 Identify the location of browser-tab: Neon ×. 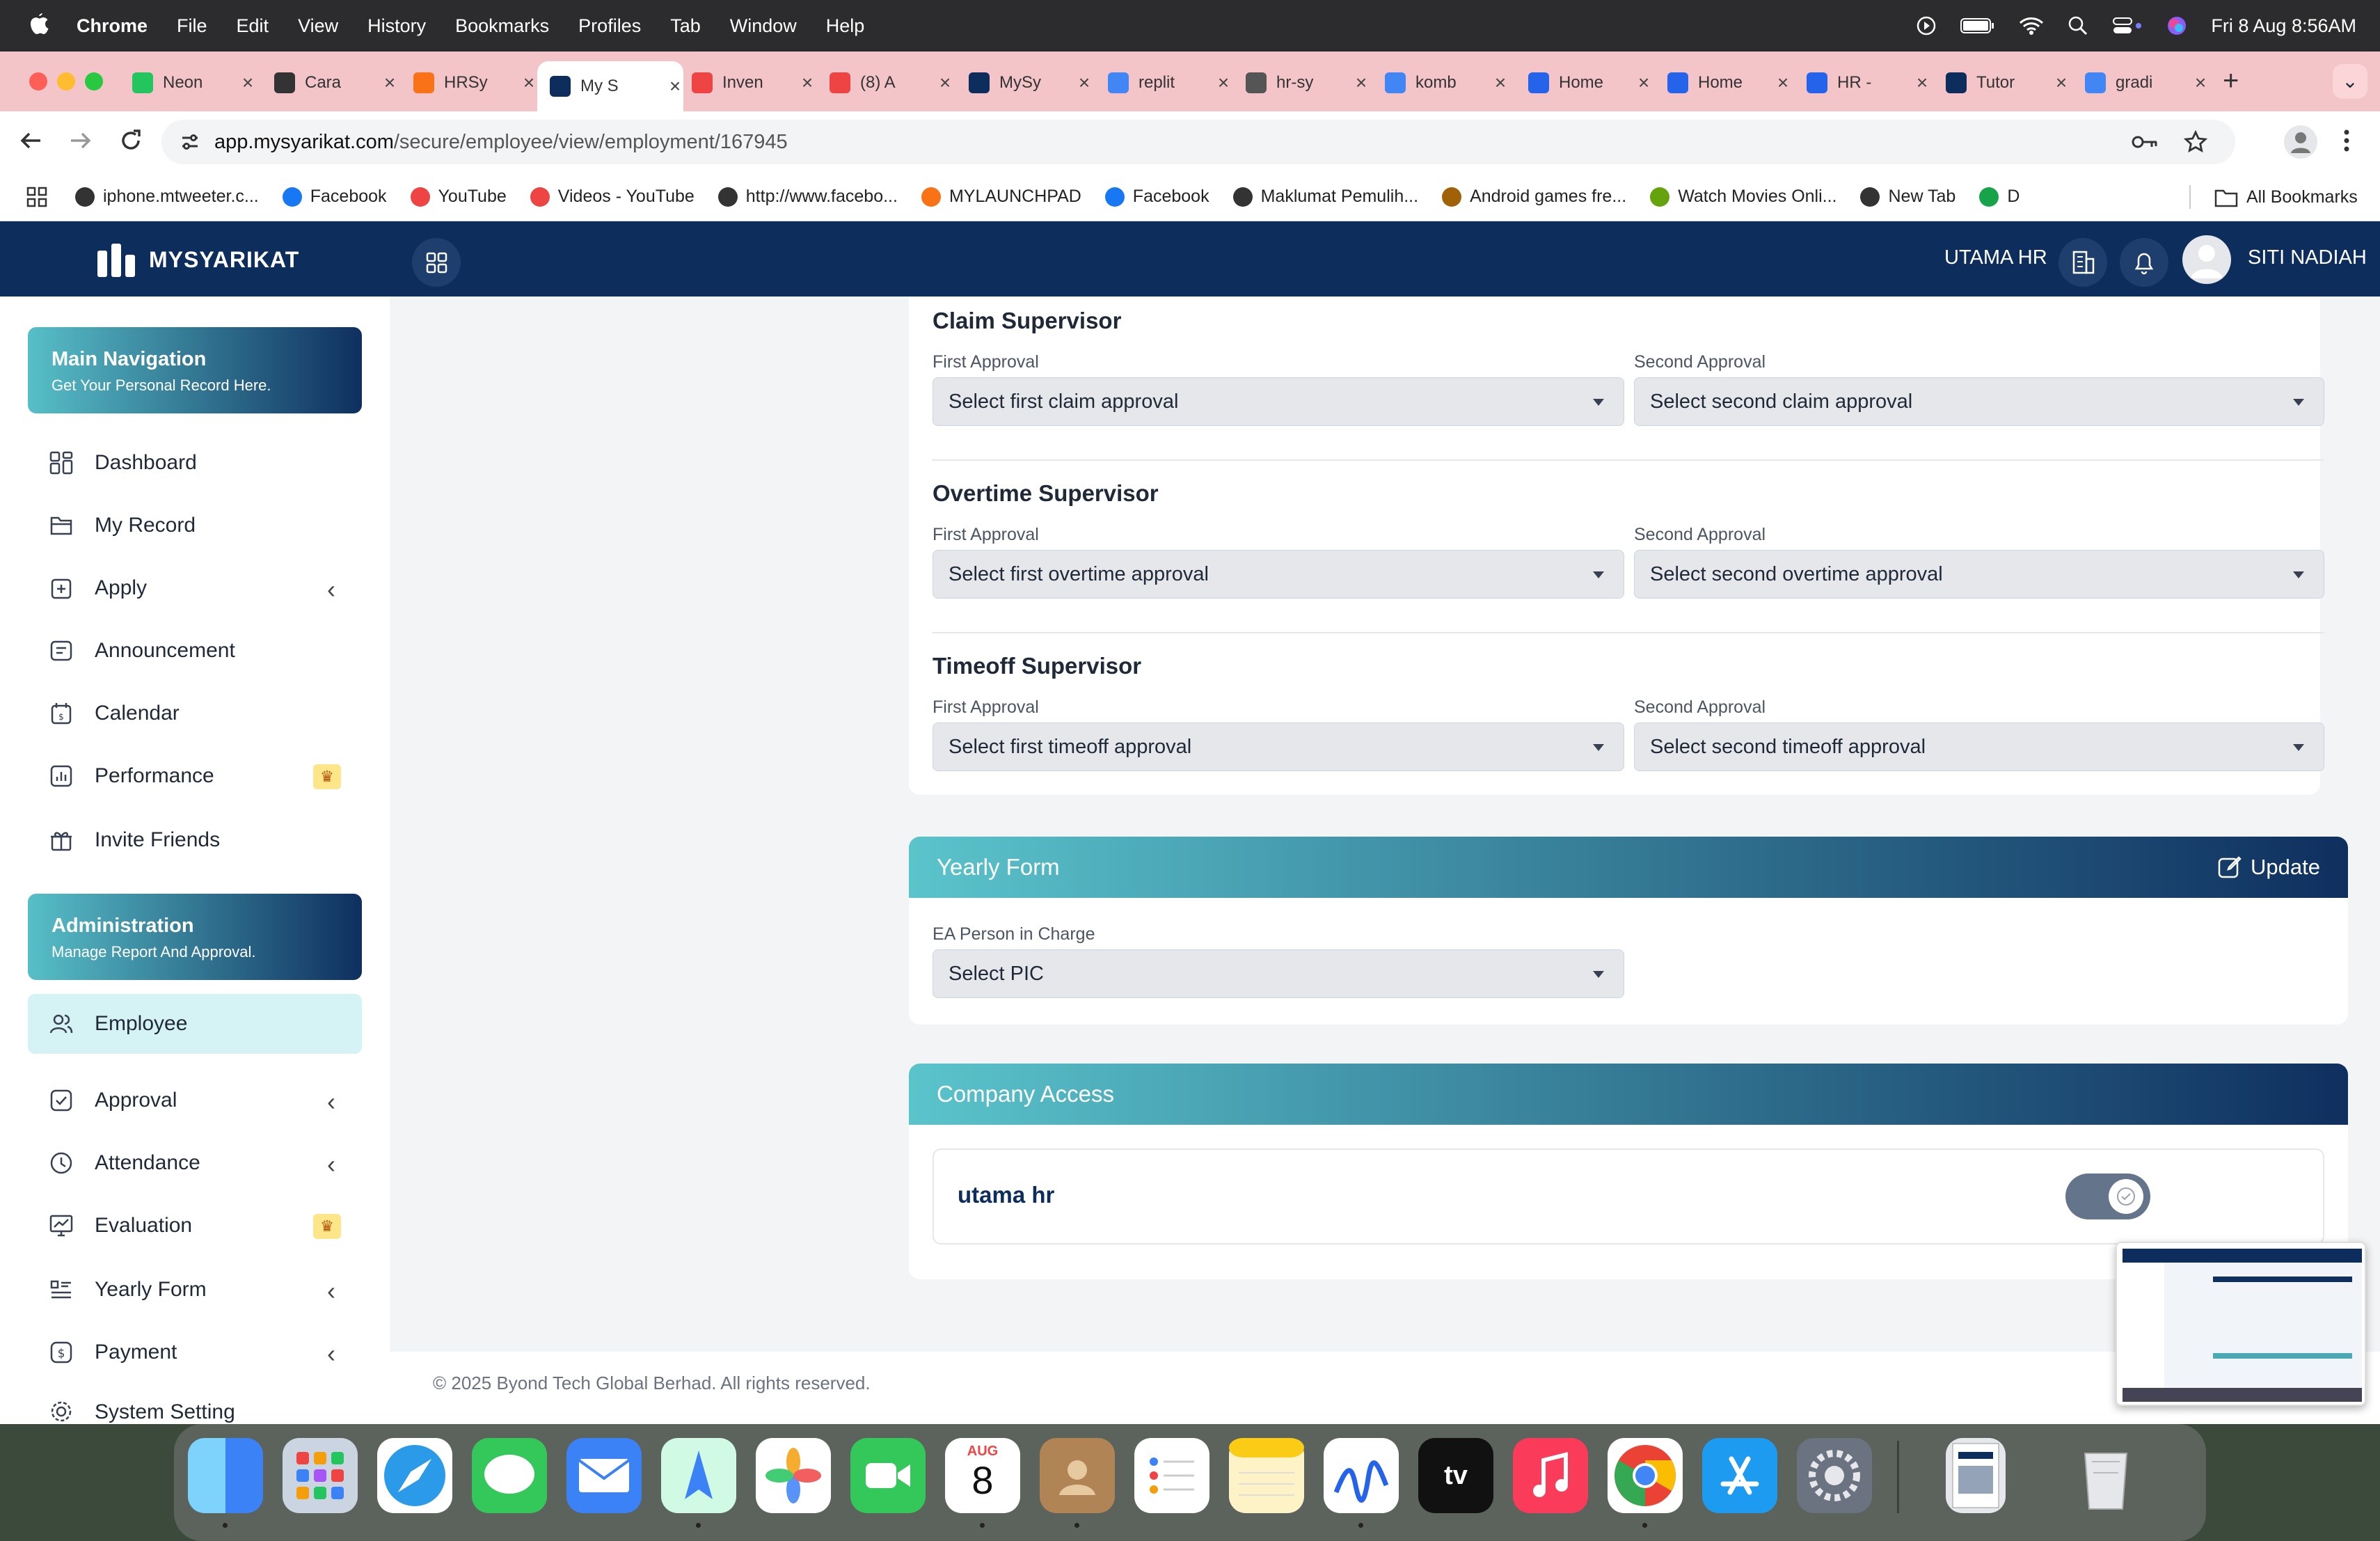
(194, 82).